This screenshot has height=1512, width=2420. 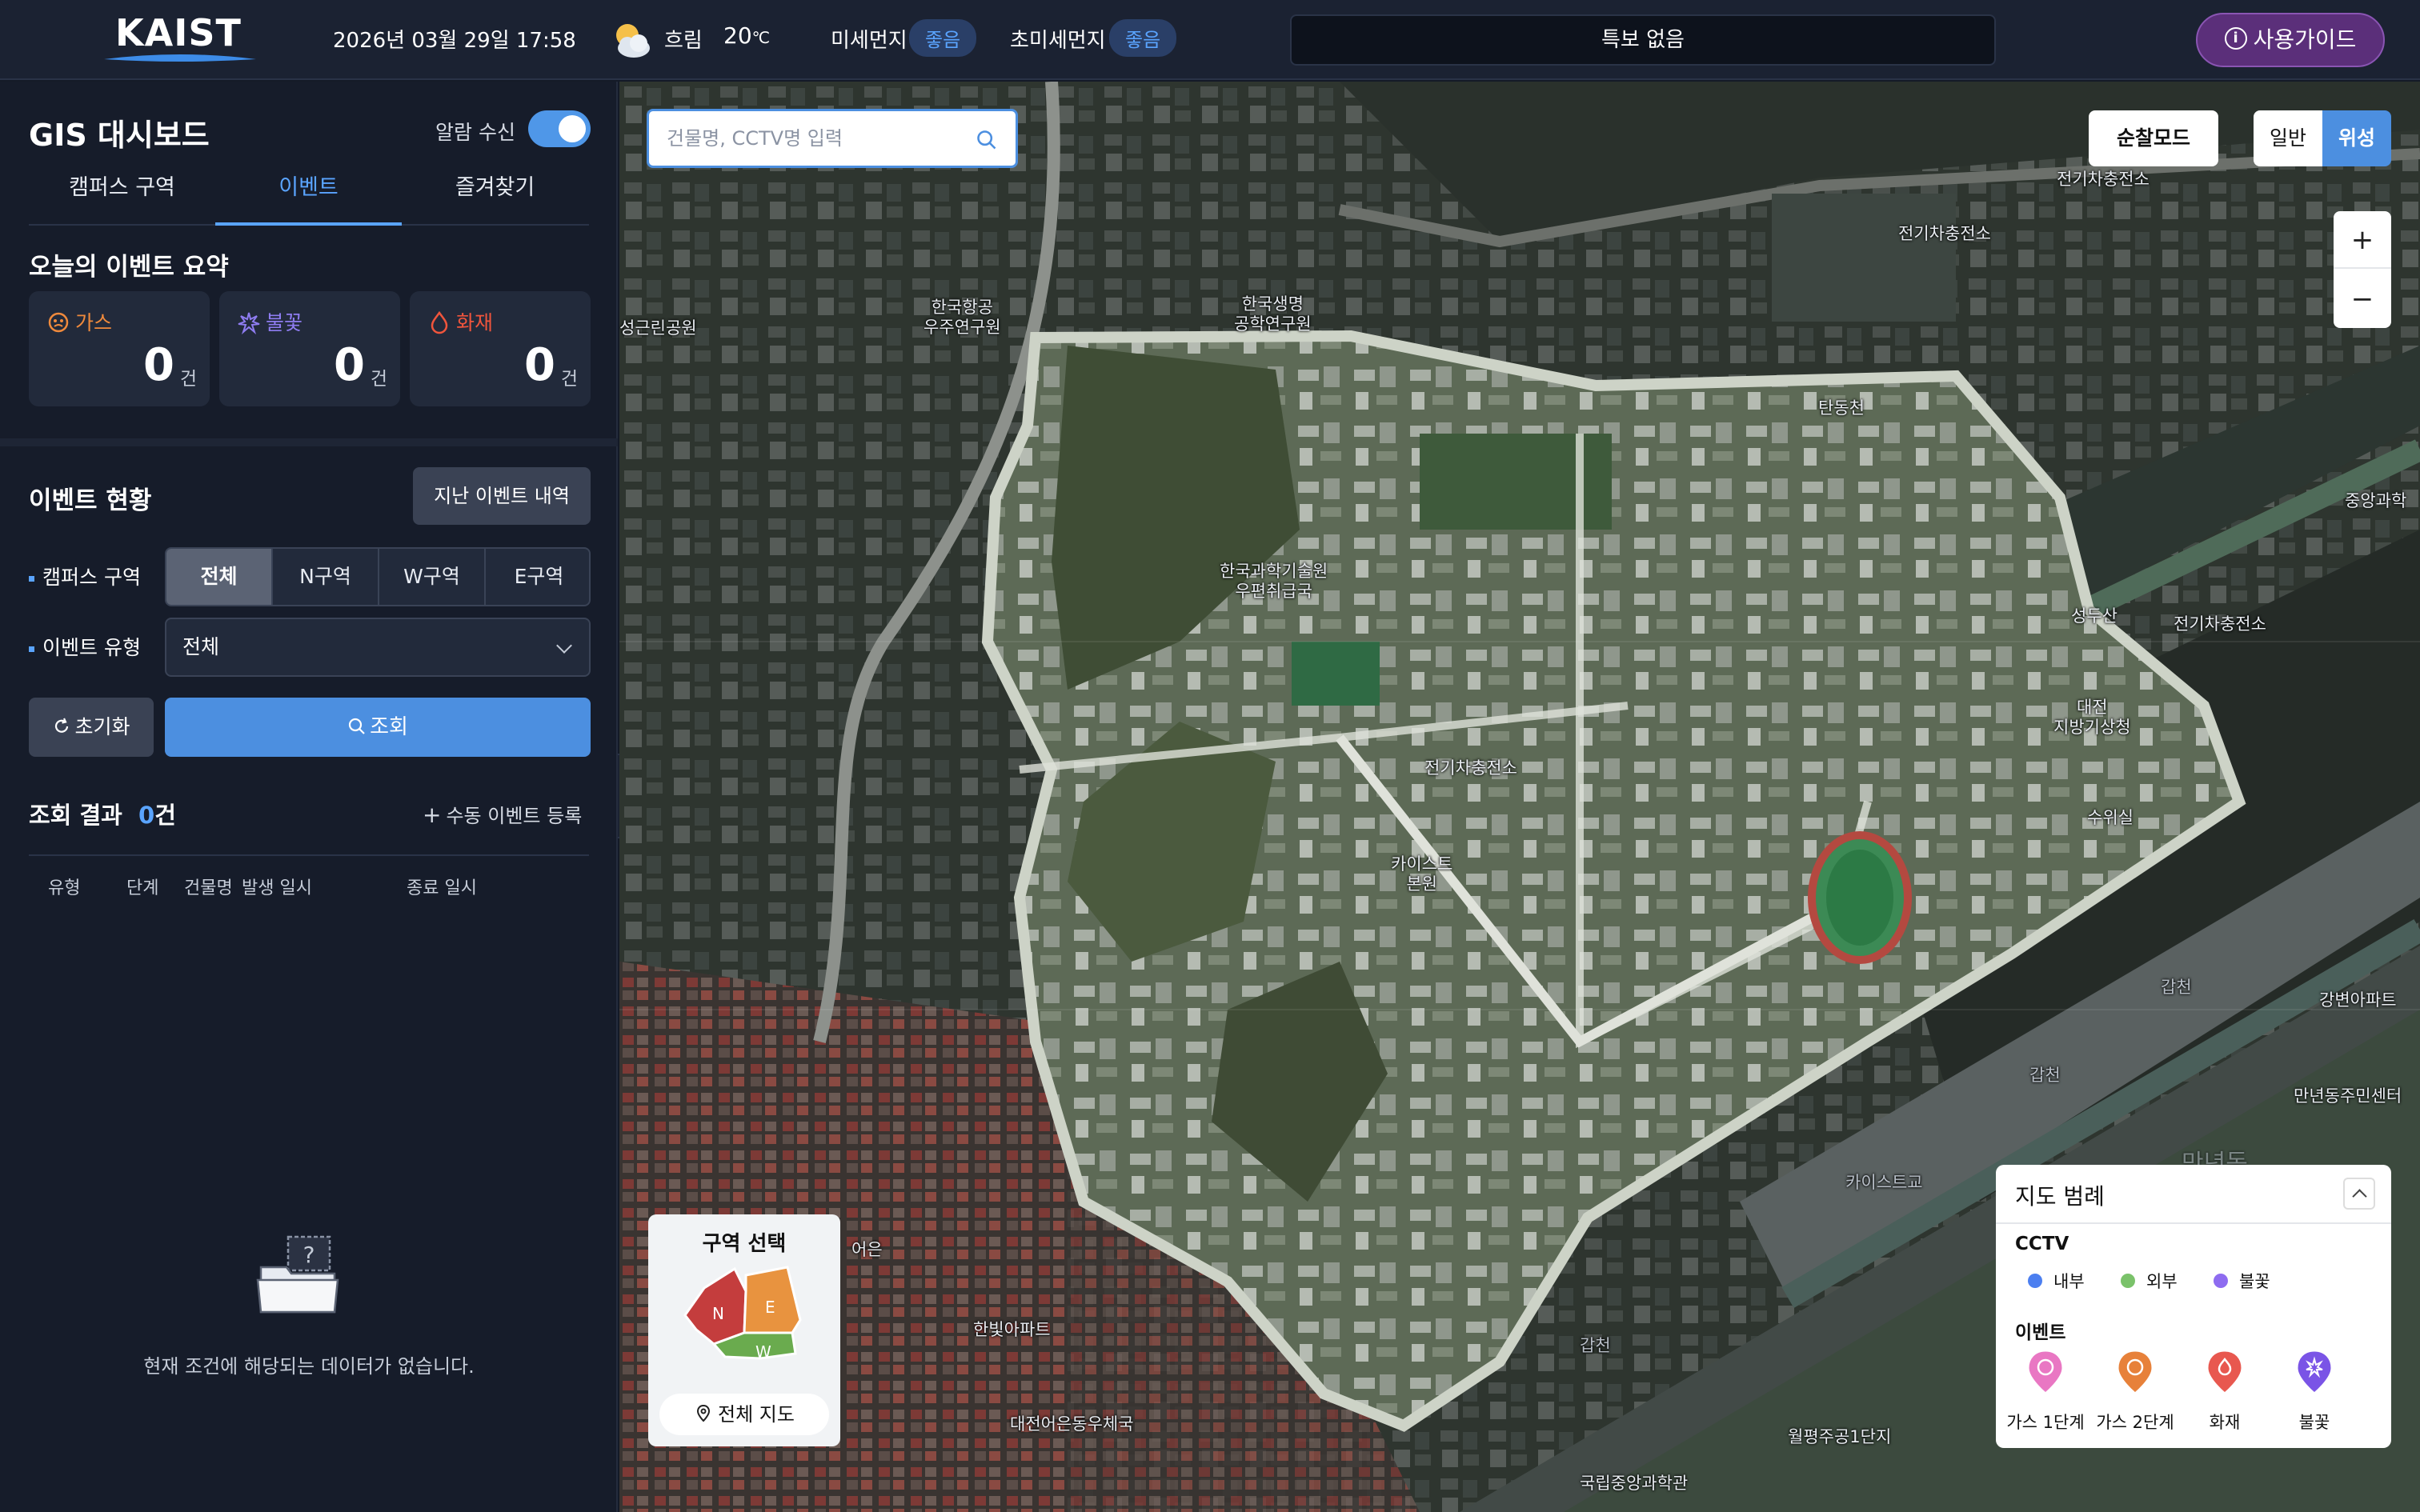 What do you see at coordinates (142, 888) in the screenshot?
I see `column-header-stage: 단계` at bounding box center [142, 888].